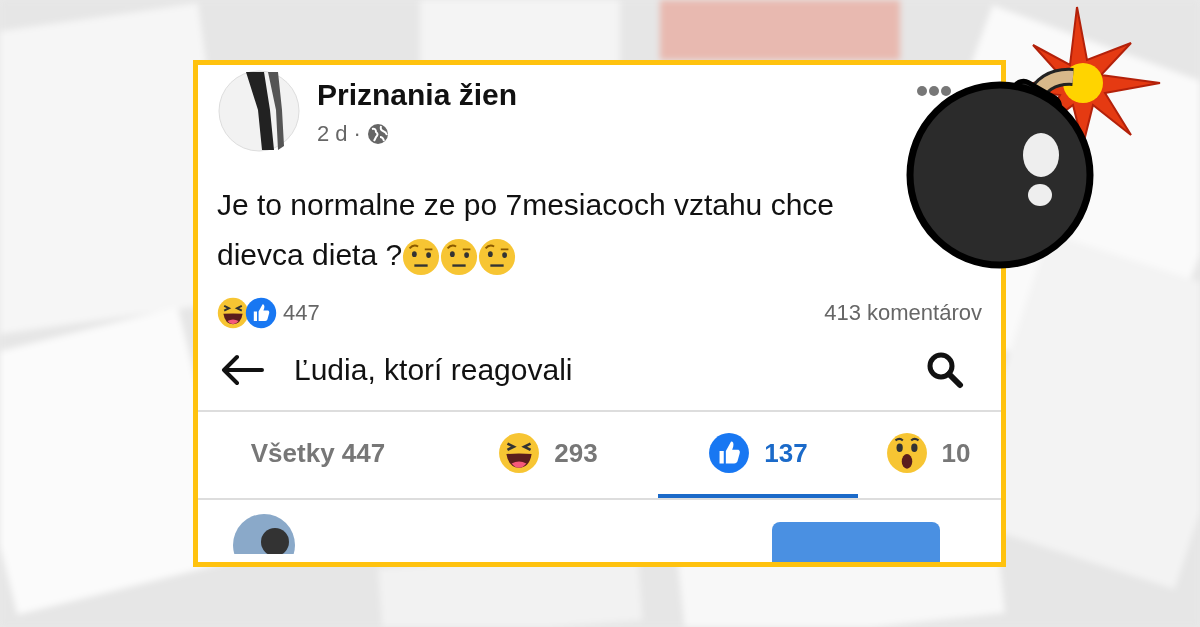  What do you see at coordinates (617, 95) in the screenshot?
I see `page-name: Priznania žien` at bounding box center [617, 95].